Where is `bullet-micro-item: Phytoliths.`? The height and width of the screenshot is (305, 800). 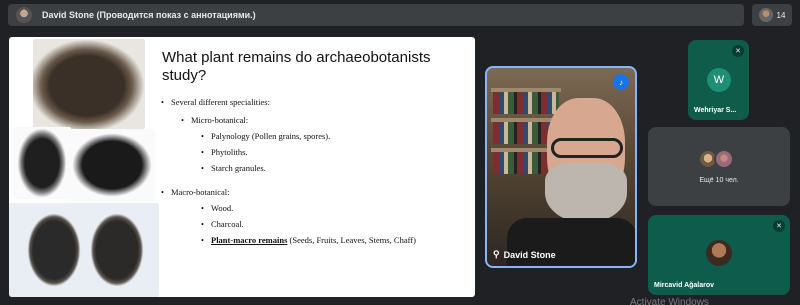
bullet-micro-item: Phytoliths. is located at coordinates (335, 152).